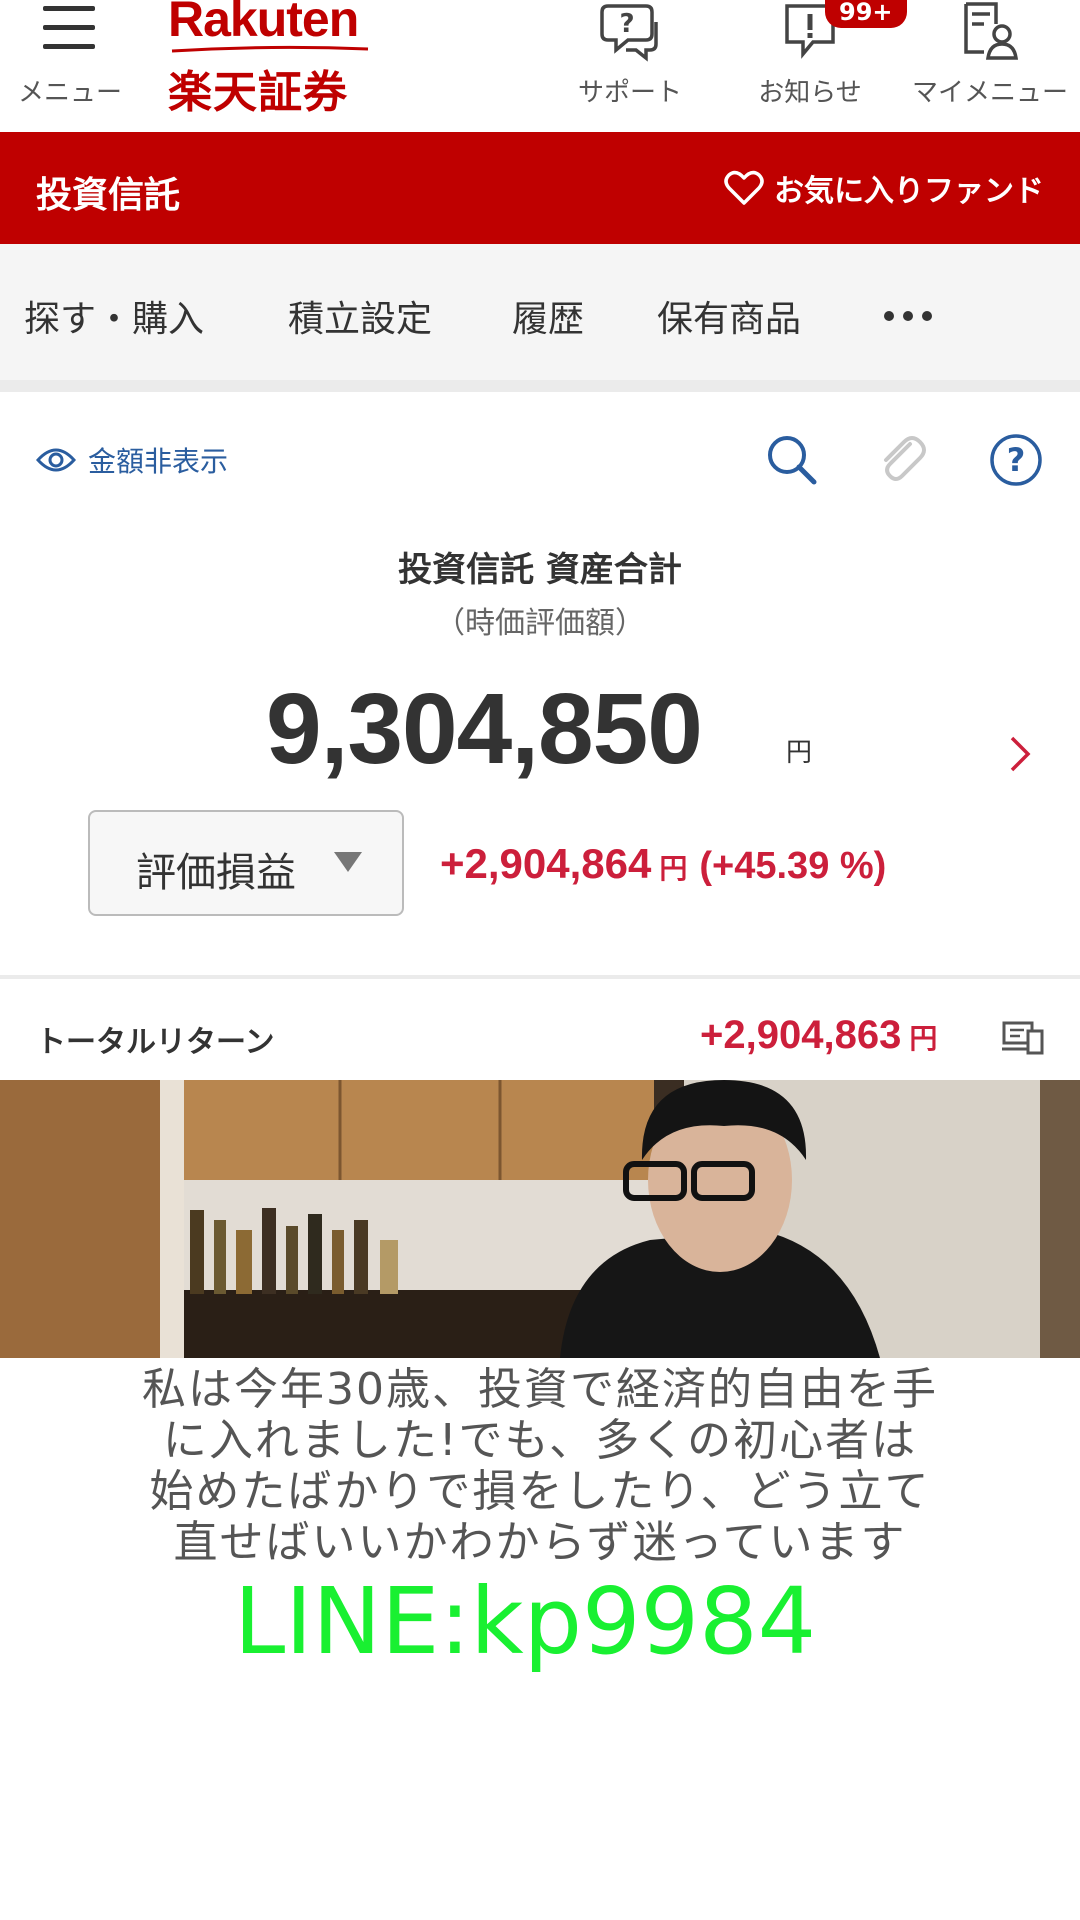 This screenshot has height=1920, width=1080. What do you see at coordinates (540, 66) in the screenshot?
I see `top-header: メニュー Rakuten 楽天証券 ? サポート お知らせ 99+ マイメニュー` at bounding box center [540, 66].